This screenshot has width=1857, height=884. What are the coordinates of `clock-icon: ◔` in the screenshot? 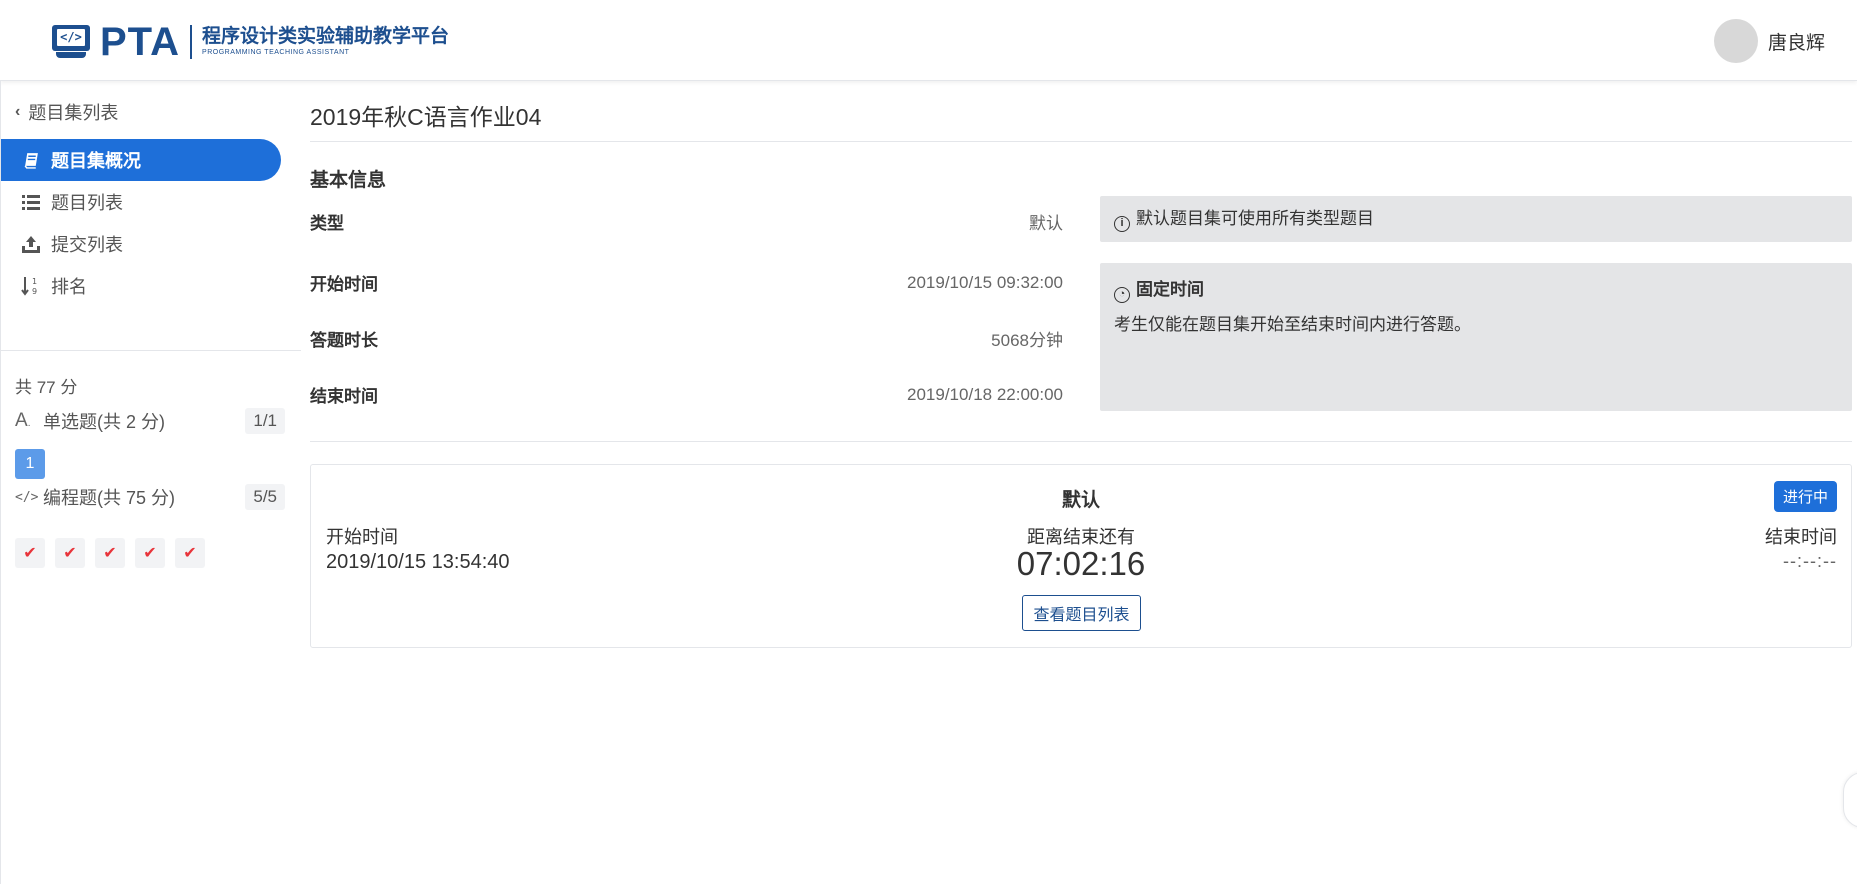 It's located at (1122, 295).